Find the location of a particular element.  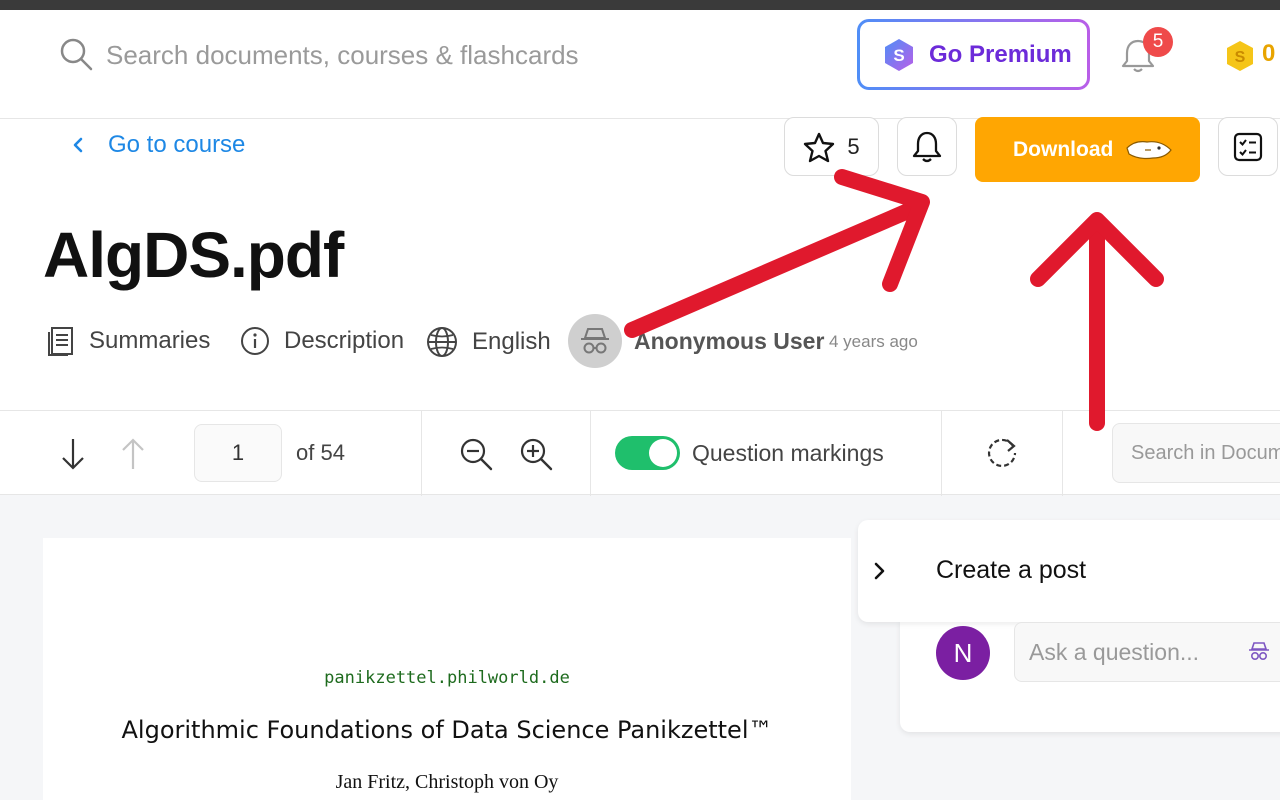

go-premium-button: S Go Premium is located at coordinates (973, 54).